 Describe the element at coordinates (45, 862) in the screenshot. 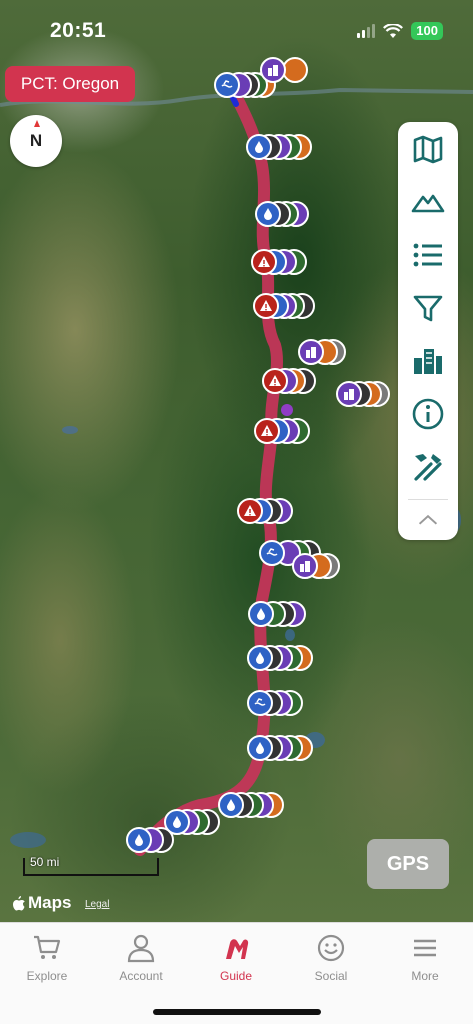

I see `map-scale-label: 50 mi` at that location.